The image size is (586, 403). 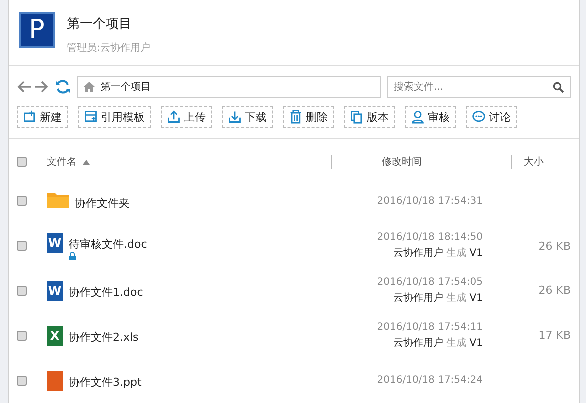 I want to click on toolbar-button: 版本, so click(x=369, y=117).